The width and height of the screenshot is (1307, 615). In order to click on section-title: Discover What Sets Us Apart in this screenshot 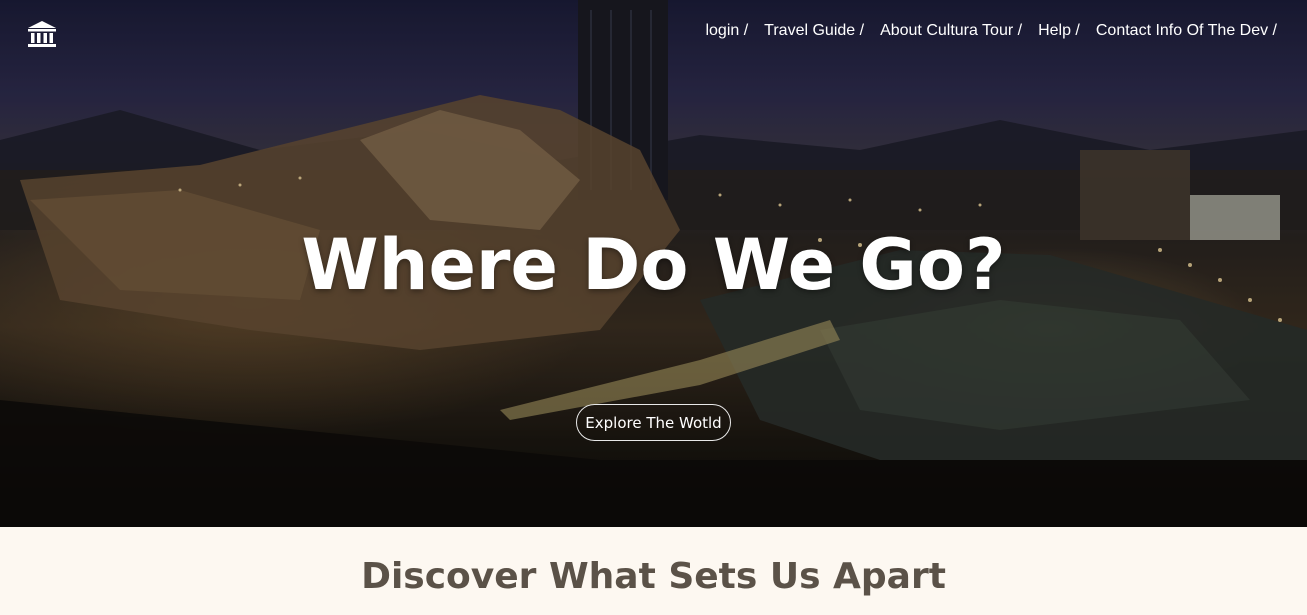, I will do `click(653, 576)`.